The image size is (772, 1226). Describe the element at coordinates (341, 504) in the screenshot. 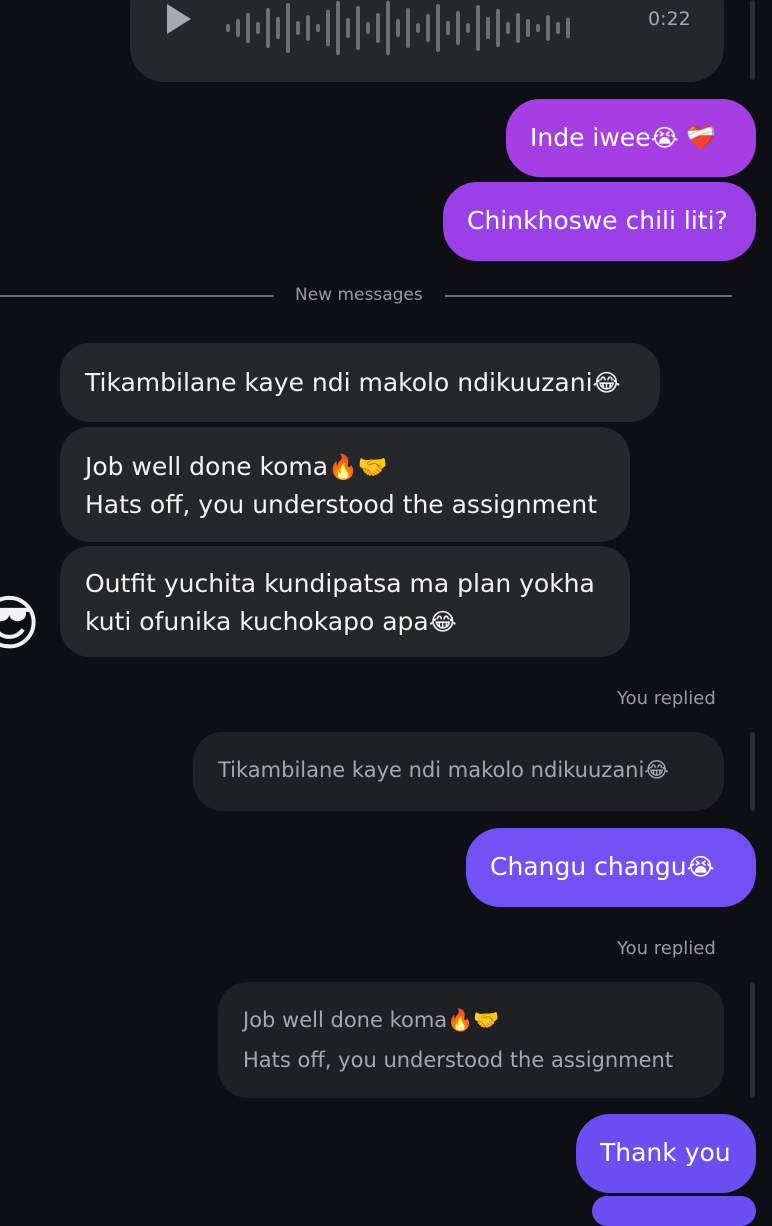

I see `message-text-line2: Hats off, you understood the assignment` at that location.